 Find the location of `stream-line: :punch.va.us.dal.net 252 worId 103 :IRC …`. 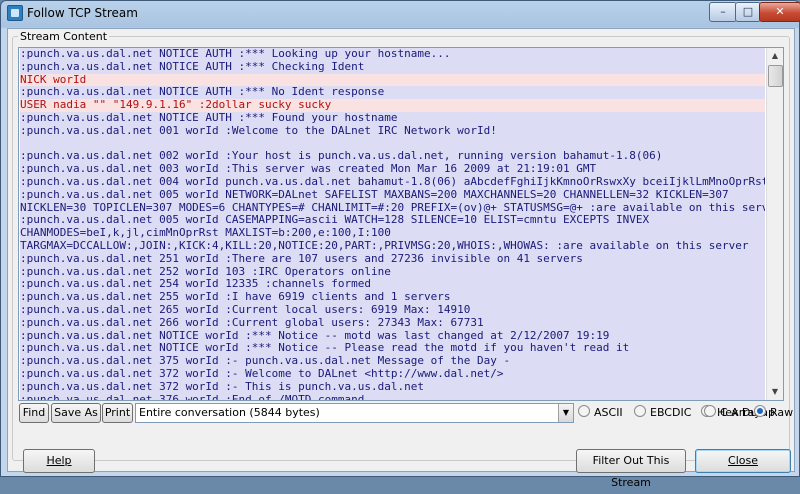

stream-line: :punch.va.us.dal.net 252 worId 103 :IRC … is located at coordinates (392, 272).